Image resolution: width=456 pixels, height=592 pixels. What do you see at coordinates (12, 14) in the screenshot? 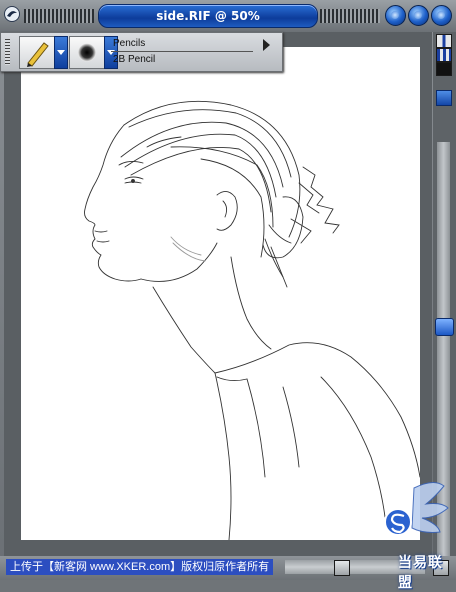
I see `app-logo-icon` at bounding box center [12, 14].